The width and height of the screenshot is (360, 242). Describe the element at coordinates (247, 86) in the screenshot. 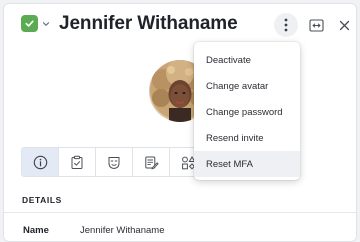

I see `menu-item-change-avatar: Change avatar` at that location.